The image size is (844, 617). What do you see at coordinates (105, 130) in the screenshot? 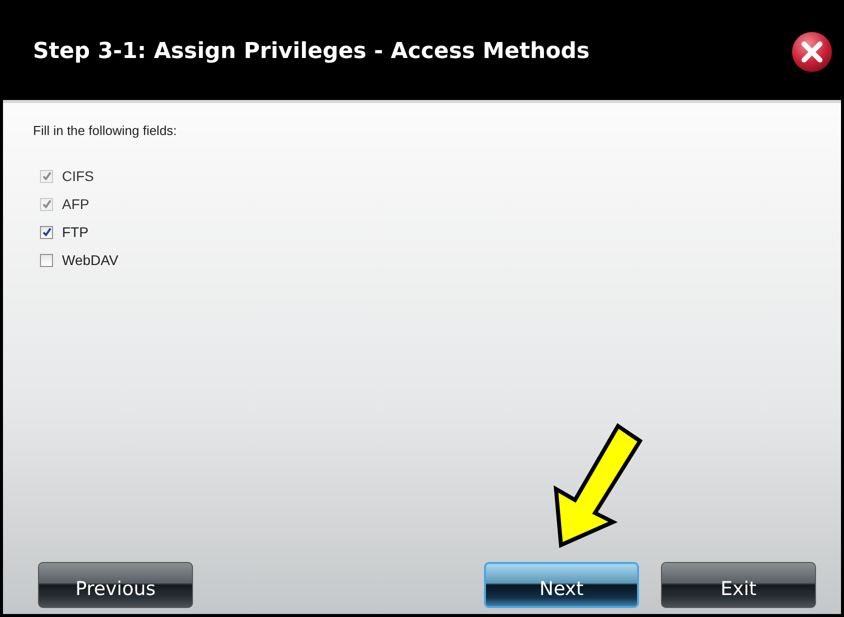
I see `instruction-text: Fill in the following fields:` at bounding box center [105, 130].